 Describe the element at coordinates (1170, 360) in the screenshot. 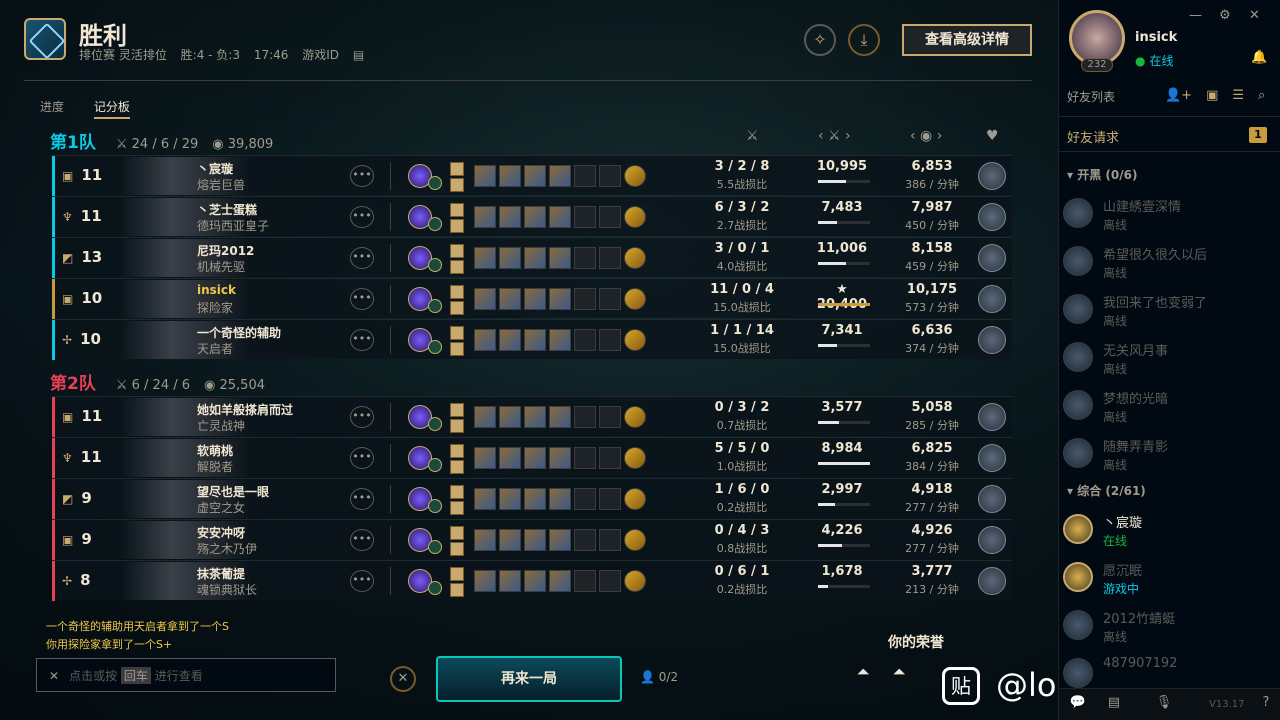

I see `friend-item: 无关风月事 离线` at that location.